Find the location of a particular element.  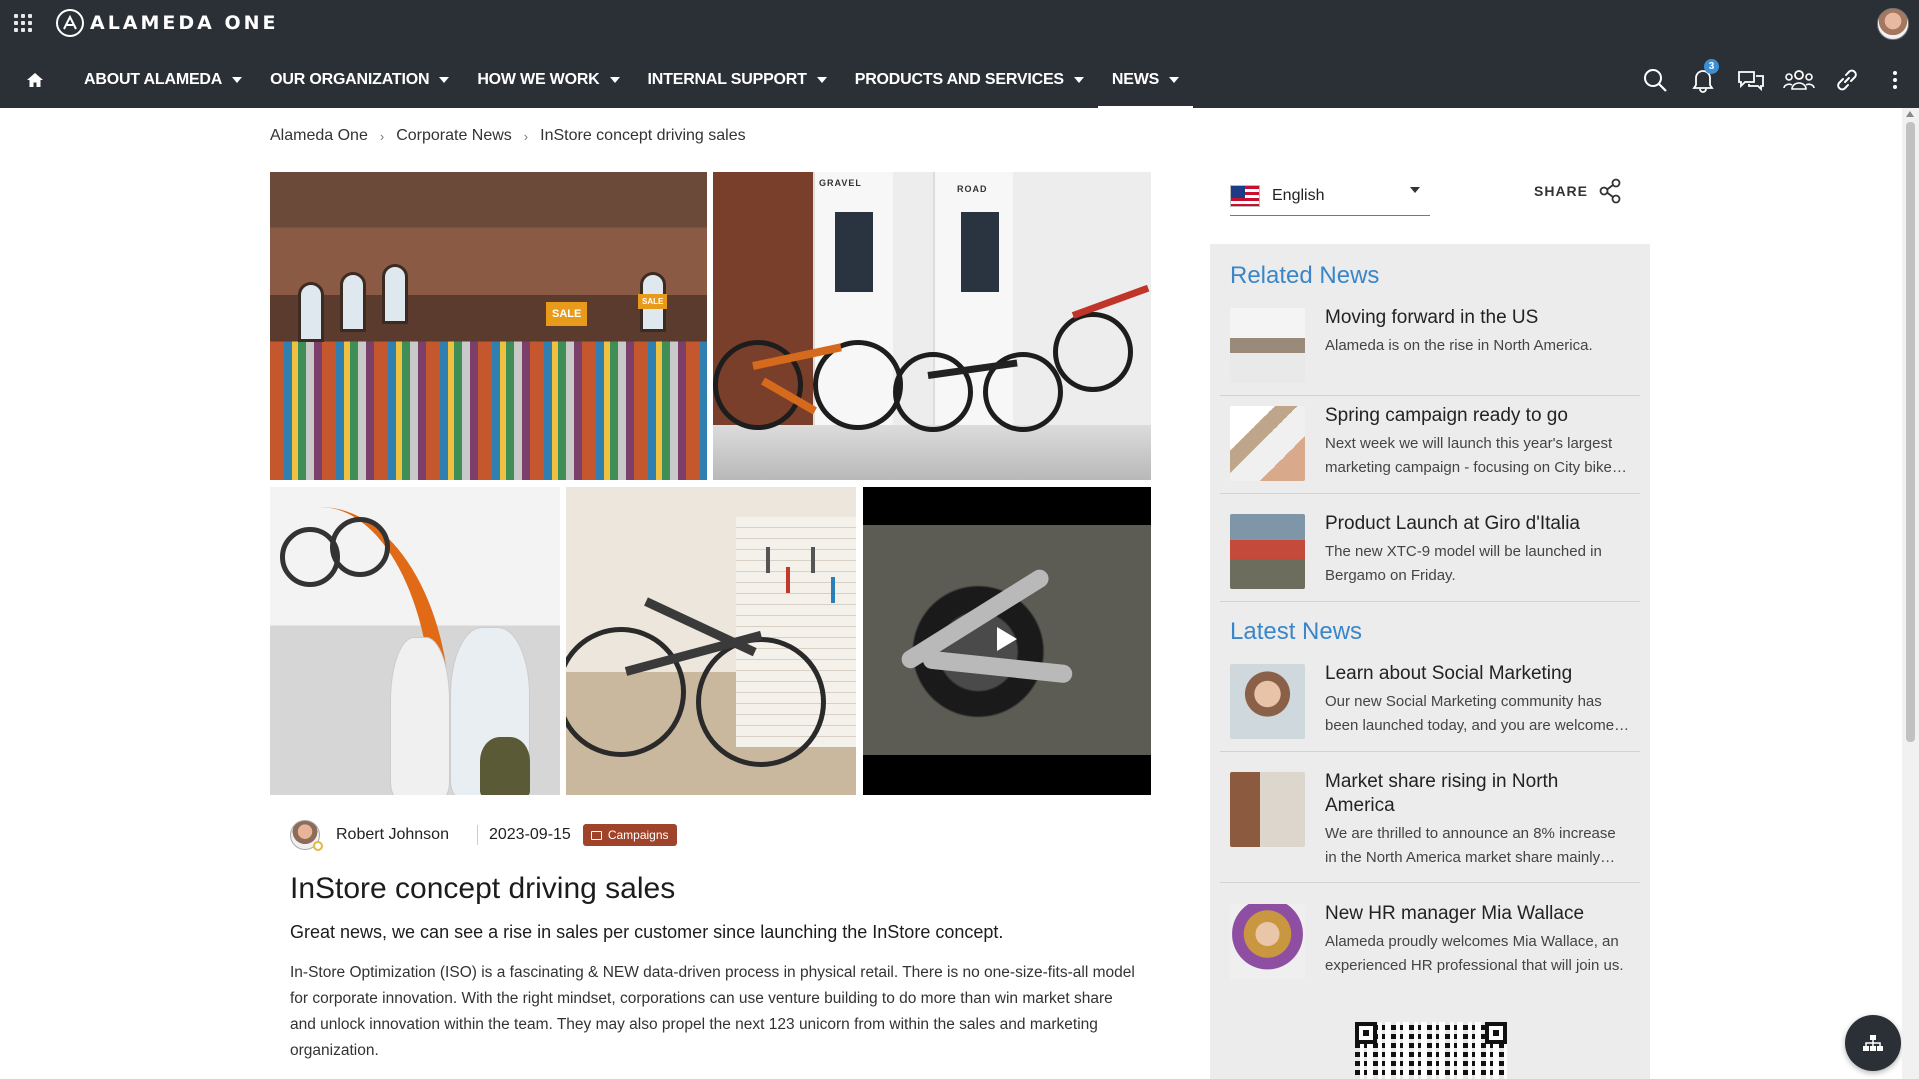

links-button is located at coordinates (1847, 80).